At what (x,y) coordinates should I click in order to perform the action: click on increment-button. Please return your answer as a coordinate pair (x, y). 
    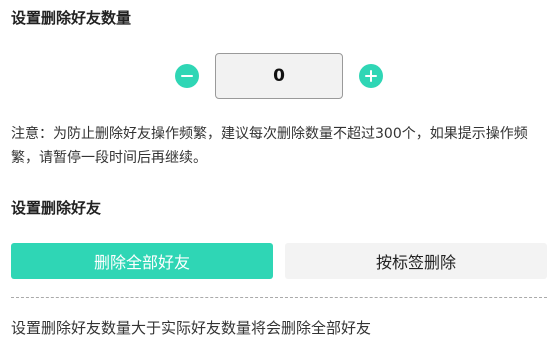
    Looking at the image, I should click on (371, 76).